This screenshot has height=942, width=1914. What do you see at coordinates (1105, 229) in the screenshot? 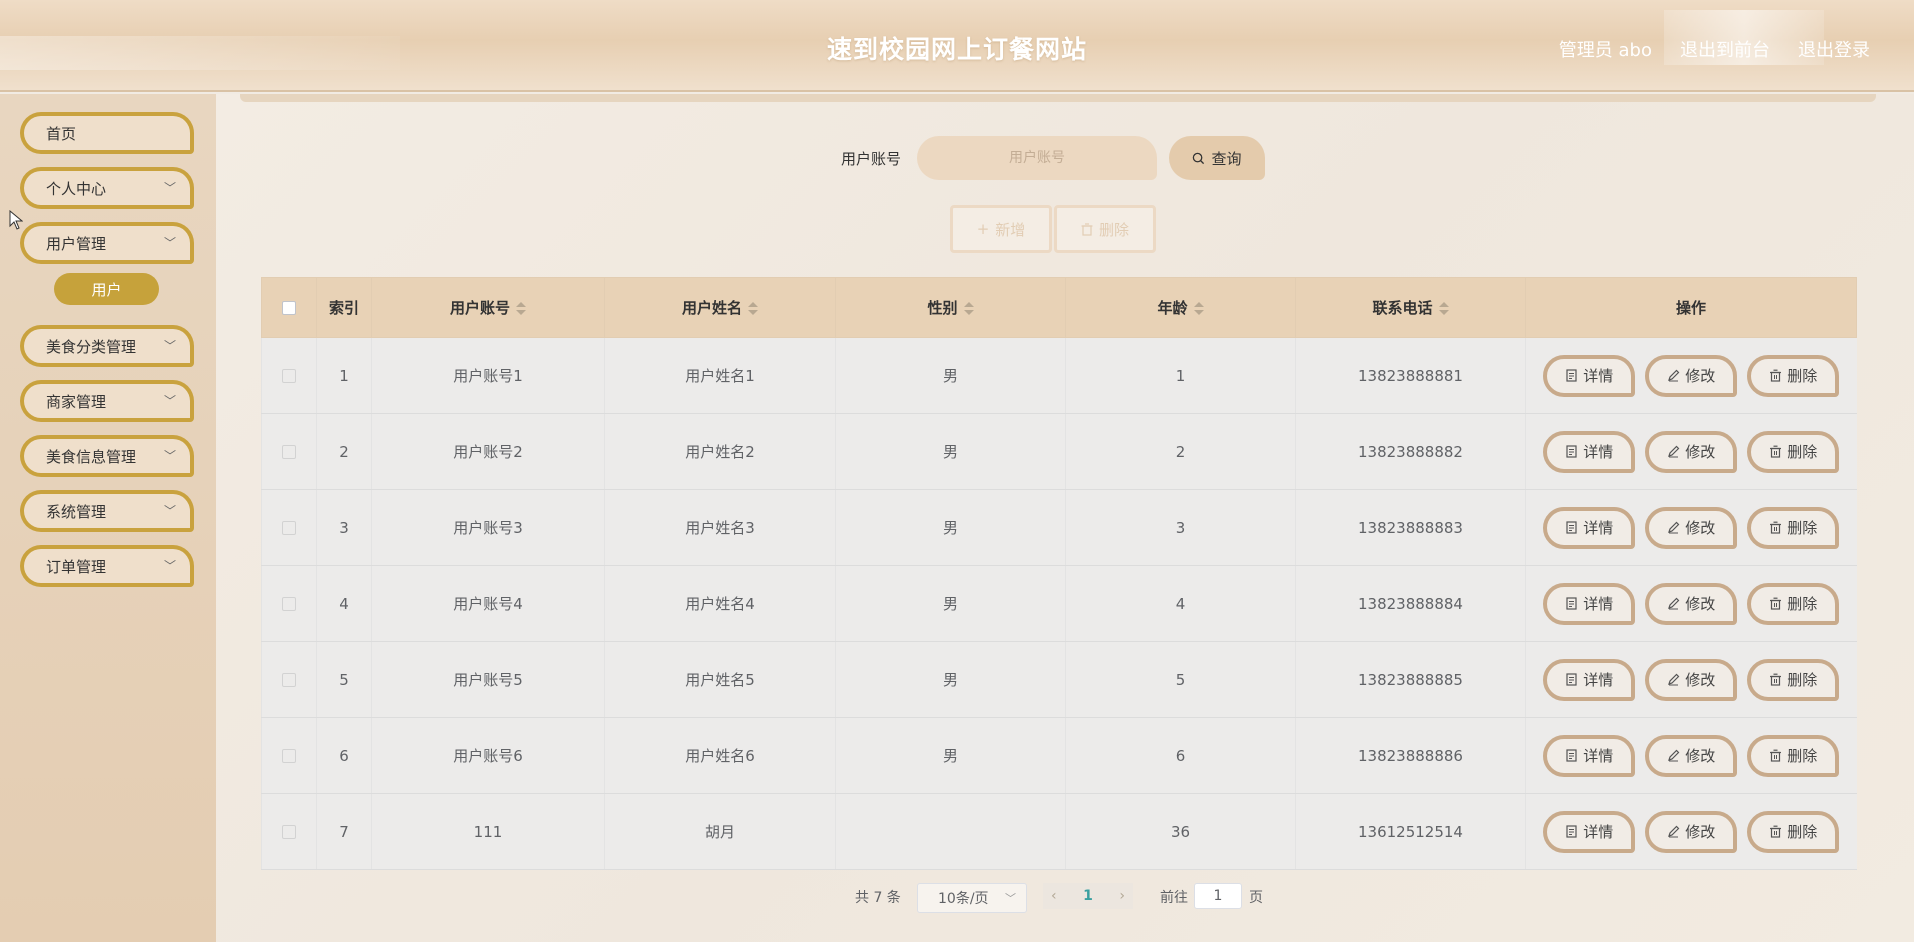
I see `batch-delete-button: 删除` at bounding box center [1105, 229].